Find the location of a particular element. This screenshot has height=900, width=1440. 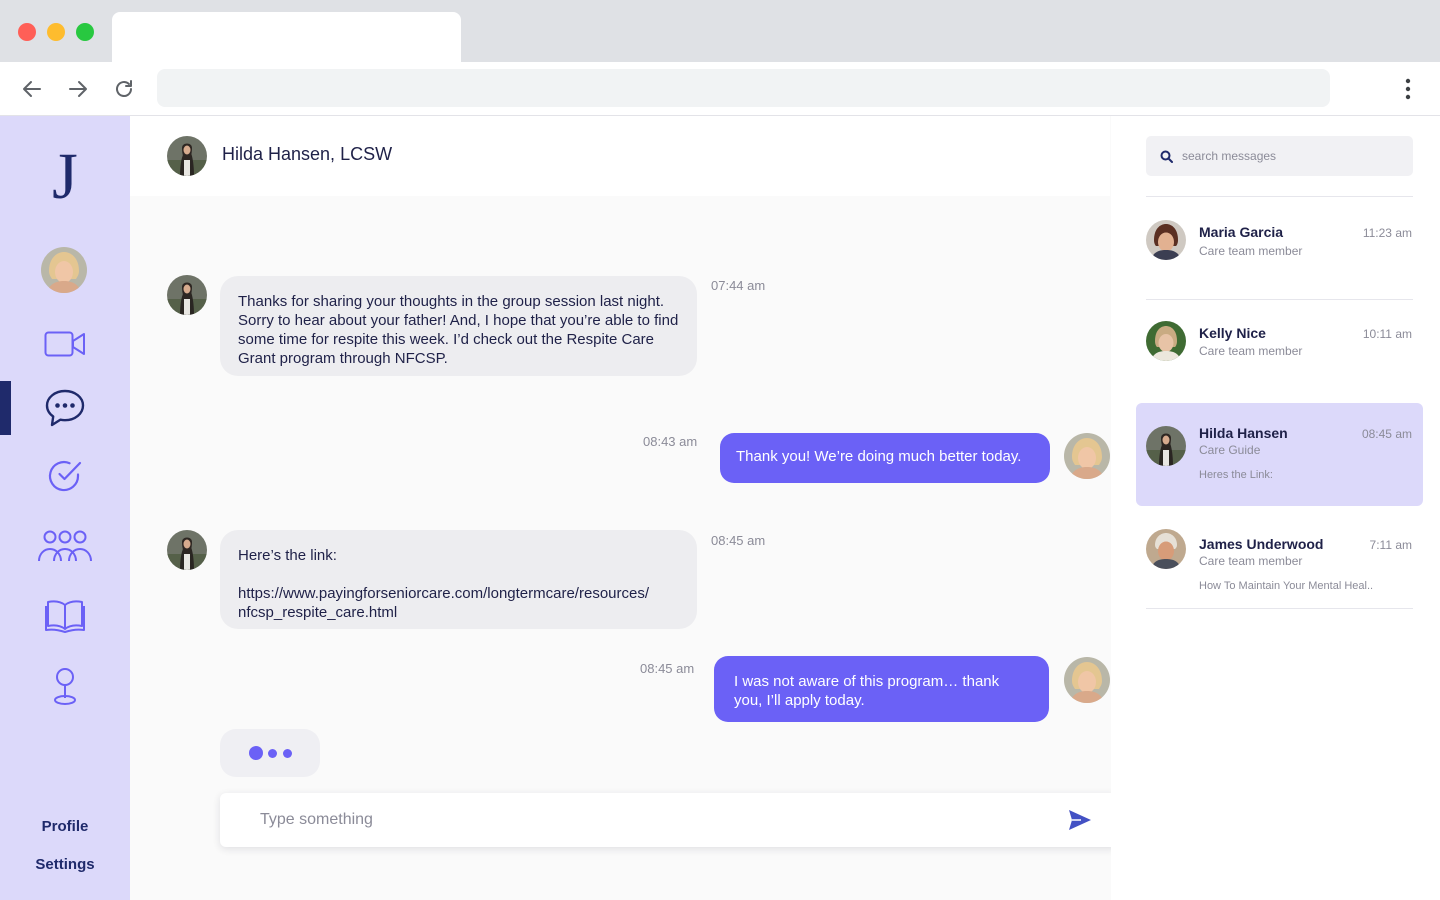

left-nav: J Profile Settings is located at coordinates (65, 508).